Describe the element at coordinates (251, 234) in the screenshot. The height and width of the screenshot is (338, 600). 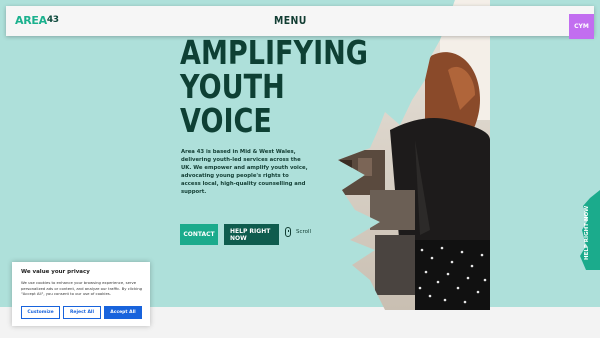
I see `help-right-now-button: HELP RIGHT NOW` at that location.